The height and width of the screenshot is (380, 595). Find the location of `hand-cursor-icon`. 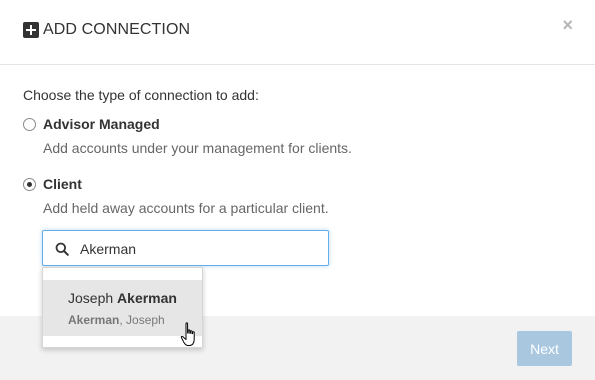

hand-cursor-icon is located at coordinates (187, 334).